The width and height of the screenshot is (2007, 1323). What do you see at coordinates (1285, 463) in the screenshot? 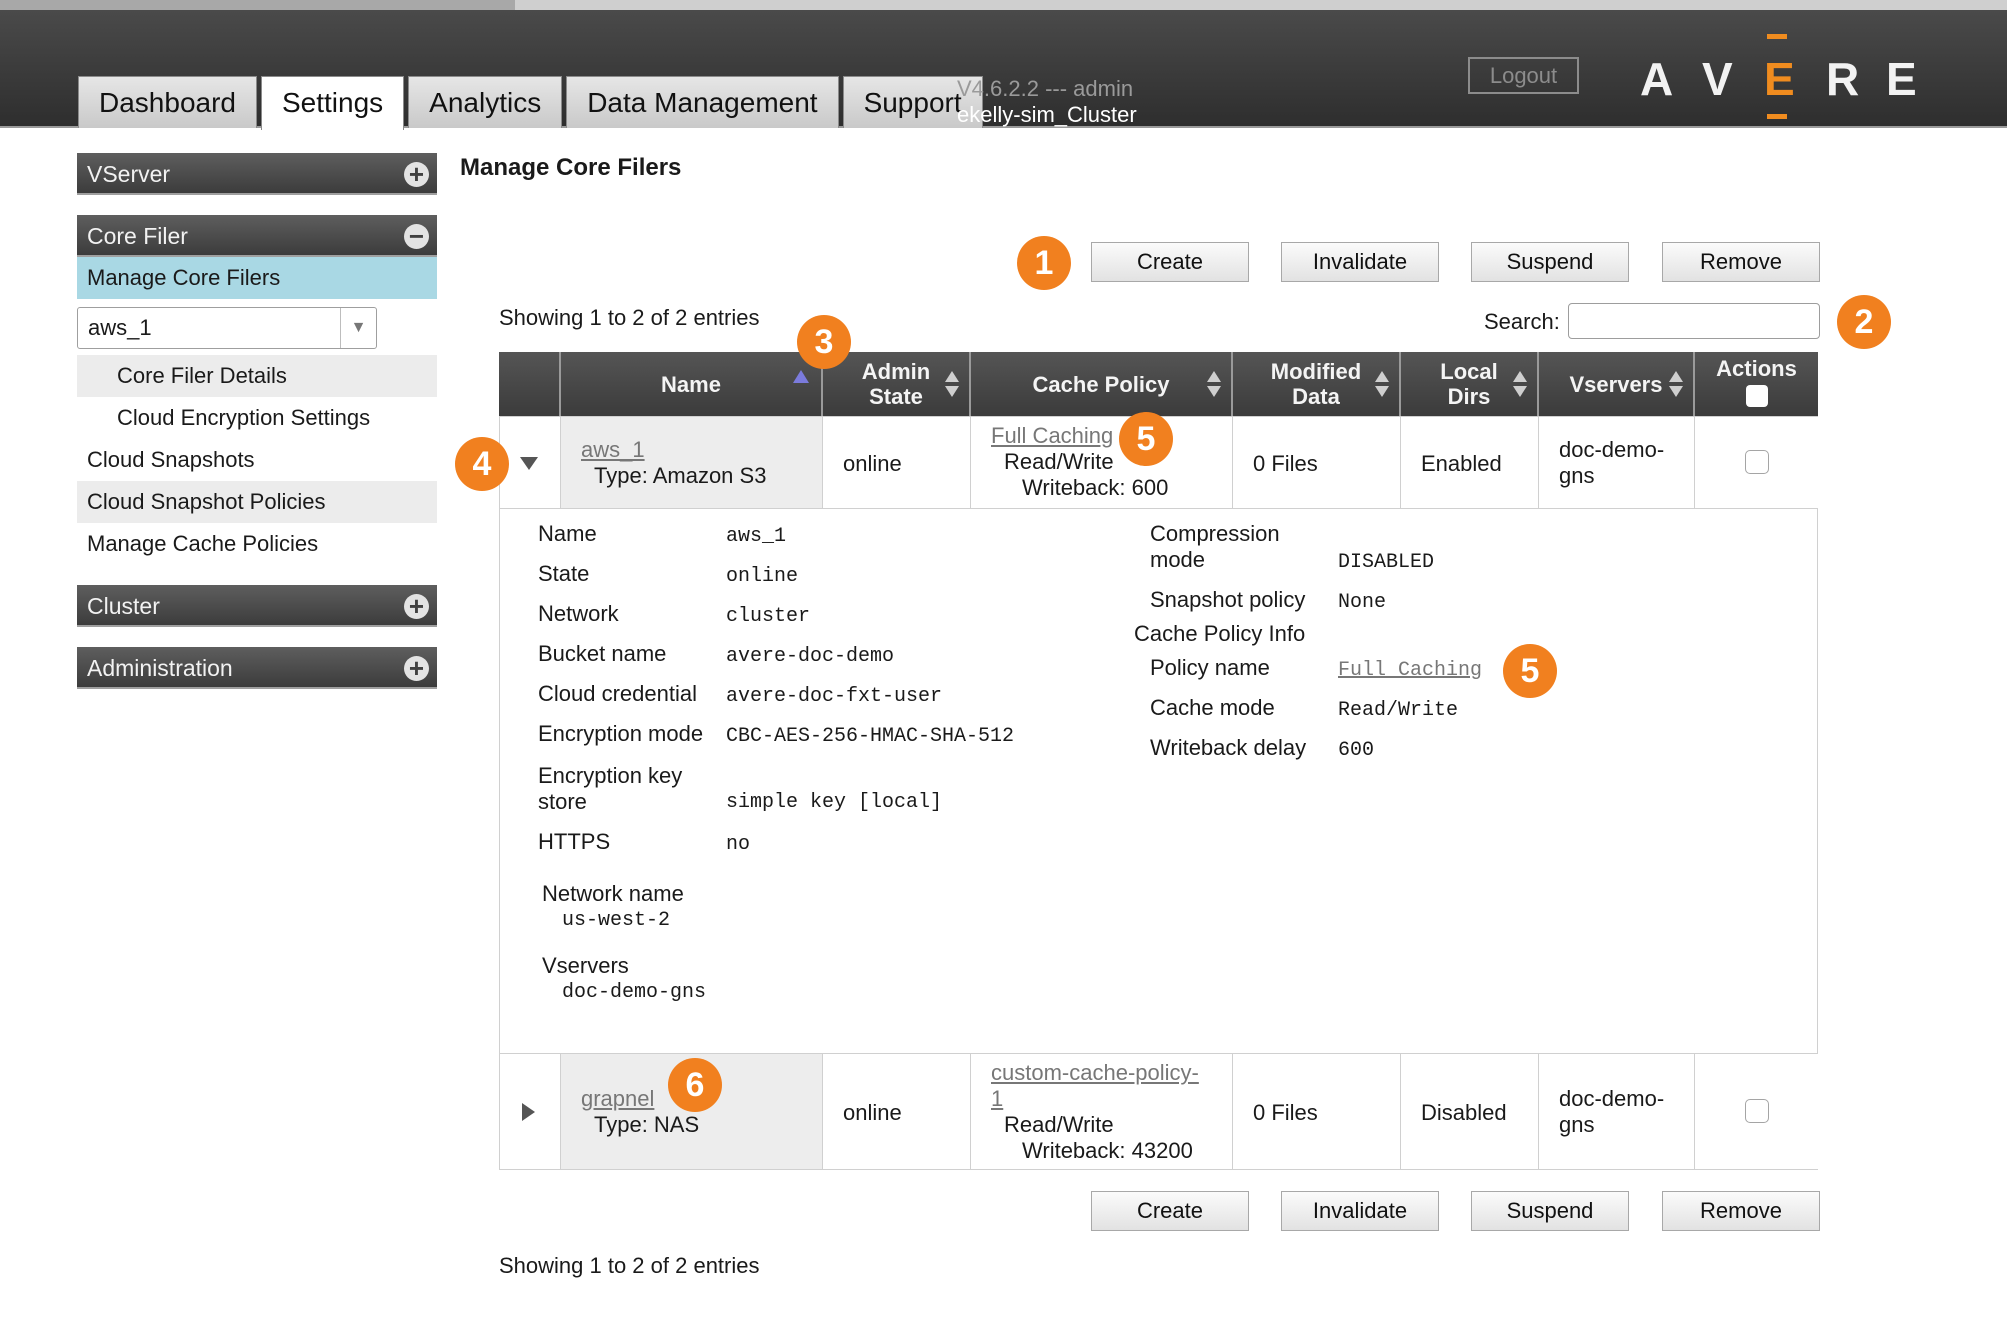
I see `modified-data: 0 Files` at bounding box center [1285, 463].